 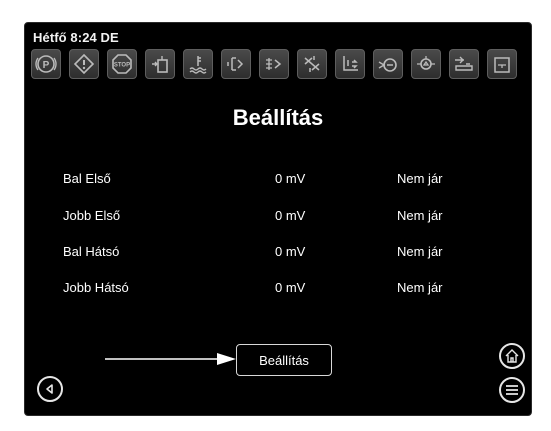 What do you see at coordinates (350, 64) in the screenshot?
I see `transmission-icon` at bounding box center [350, 64].